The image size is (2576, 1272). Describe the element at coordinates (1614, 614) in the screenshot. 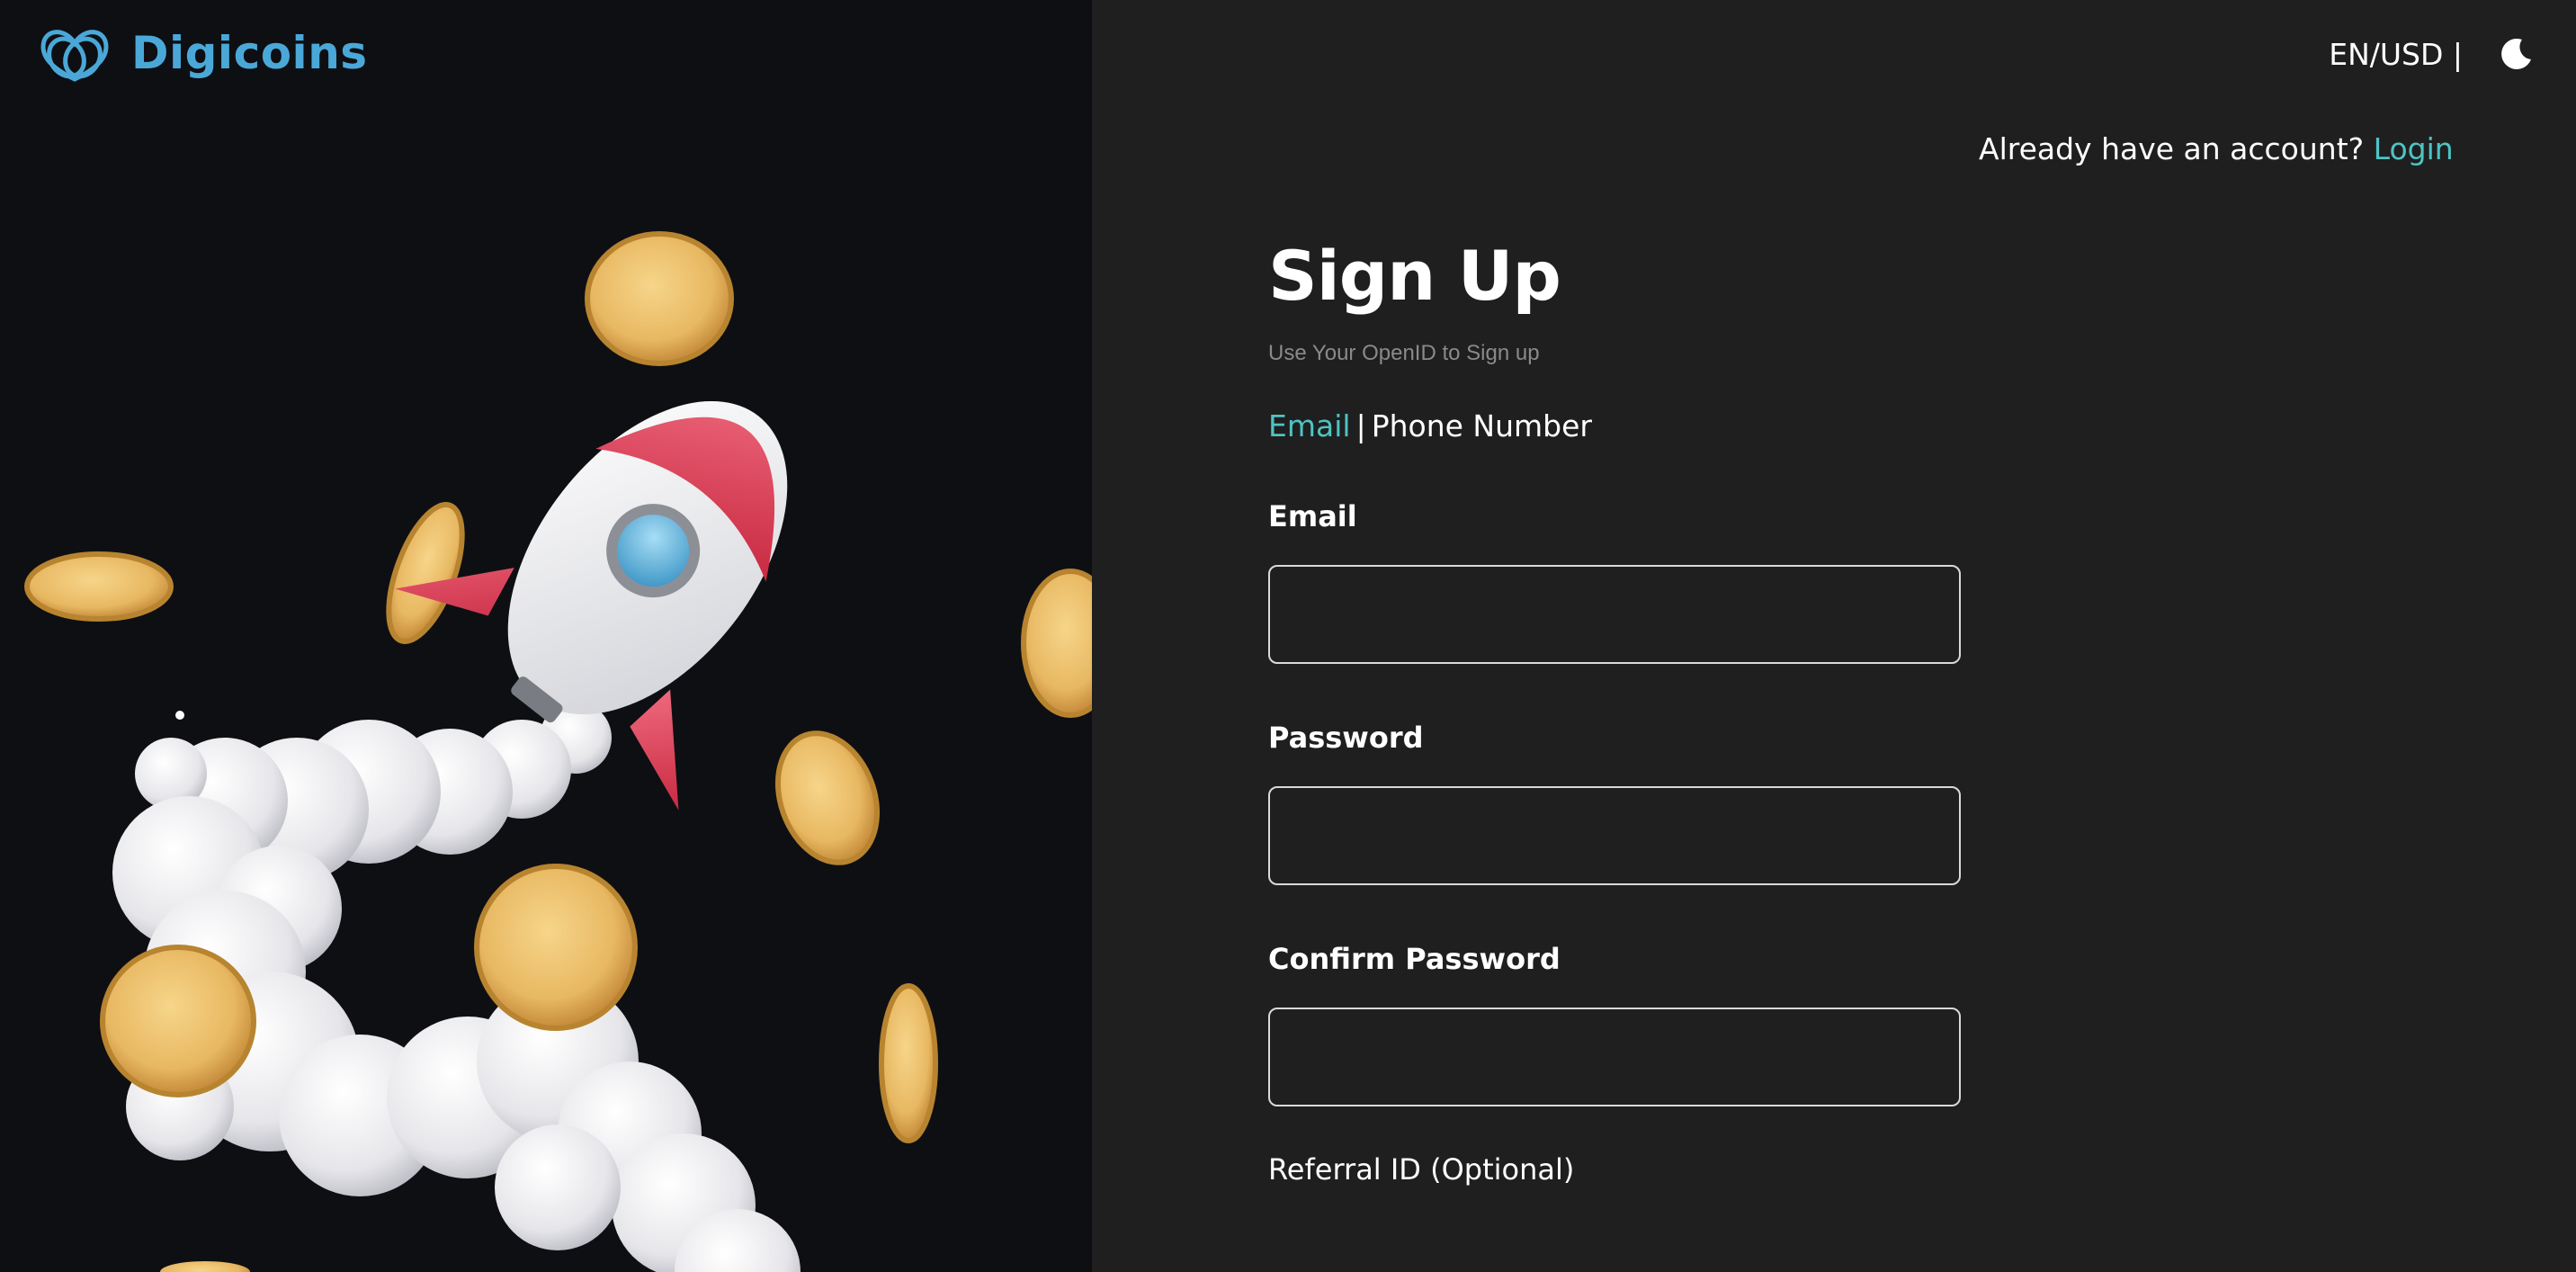

I see `email-field` at that location.